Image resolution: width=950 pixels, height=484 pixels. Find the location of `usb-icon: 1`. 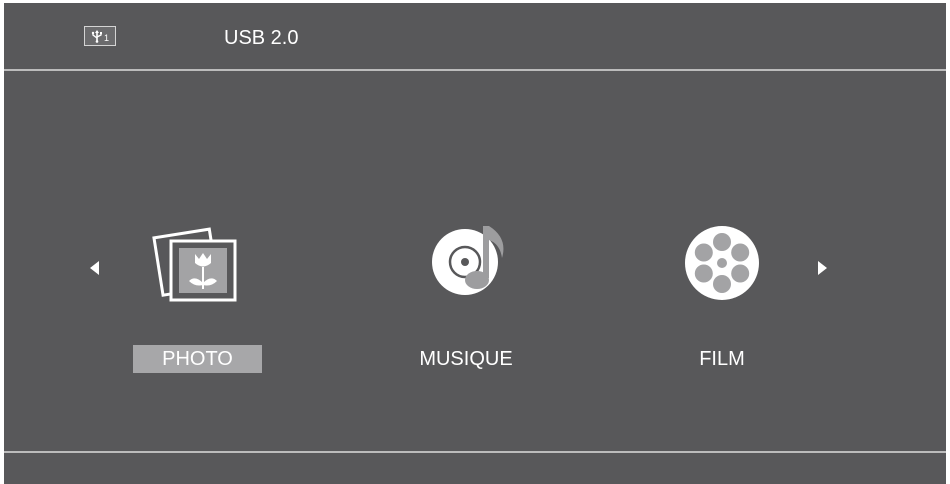

usb-icon: 1 is located at coordinates (100, 36).